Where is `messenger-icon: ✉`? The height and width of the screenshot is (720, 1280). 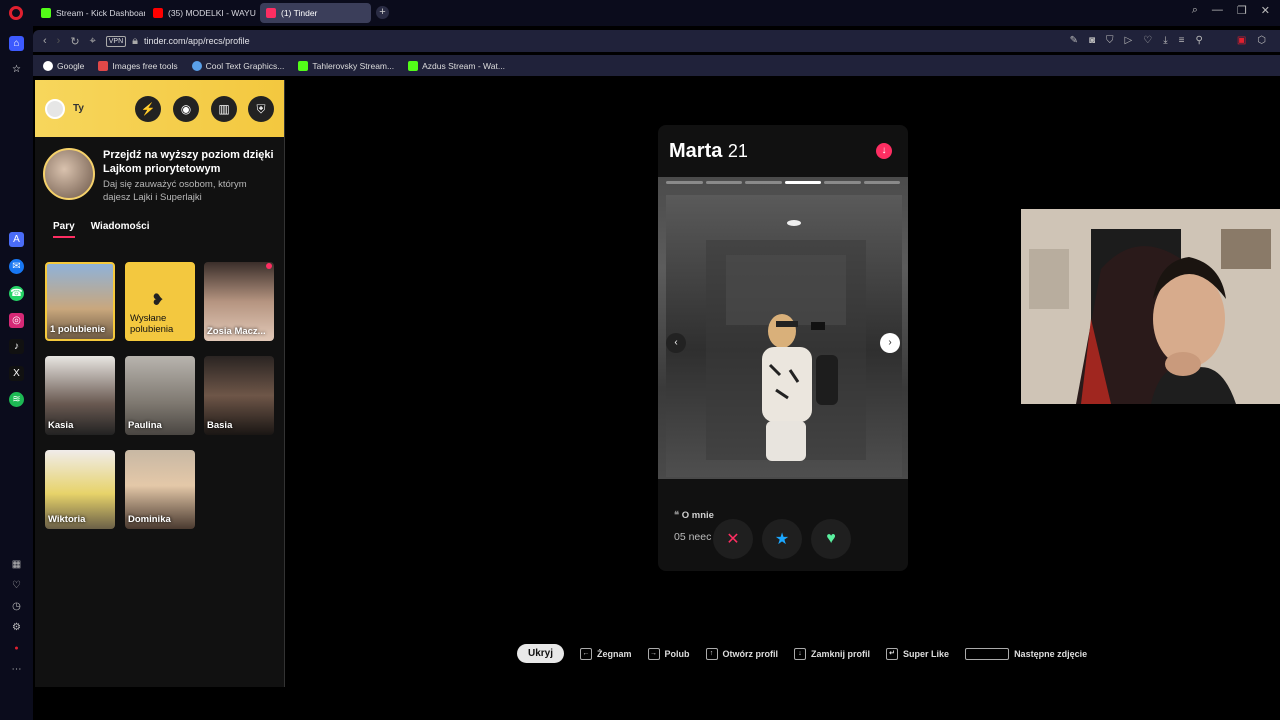 messenger-icon: ✉ is located at coordinates (16, 266).